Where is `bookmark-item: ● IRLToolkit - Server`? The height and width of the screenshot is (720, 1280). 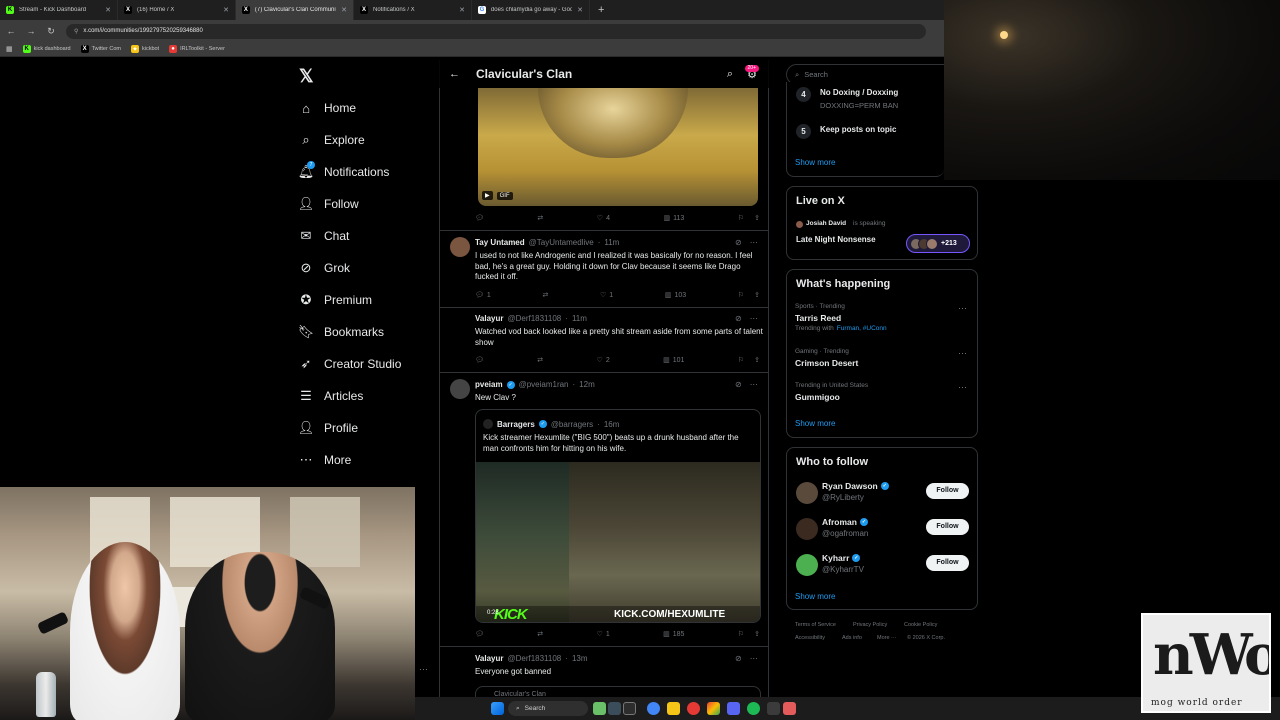
bookmark-item: ● IRLToolkit - Server is located at coordinates (197, 49).